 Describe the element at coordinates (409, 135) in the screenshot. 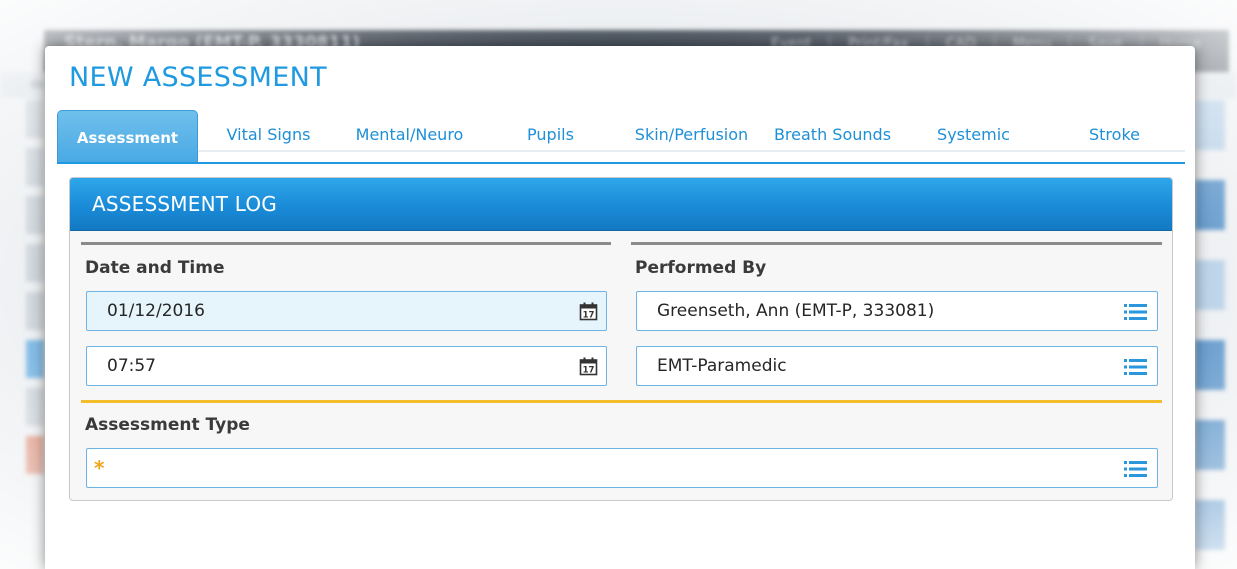

I see `tab-mental-neuro: Mental/Neuro` at that location.